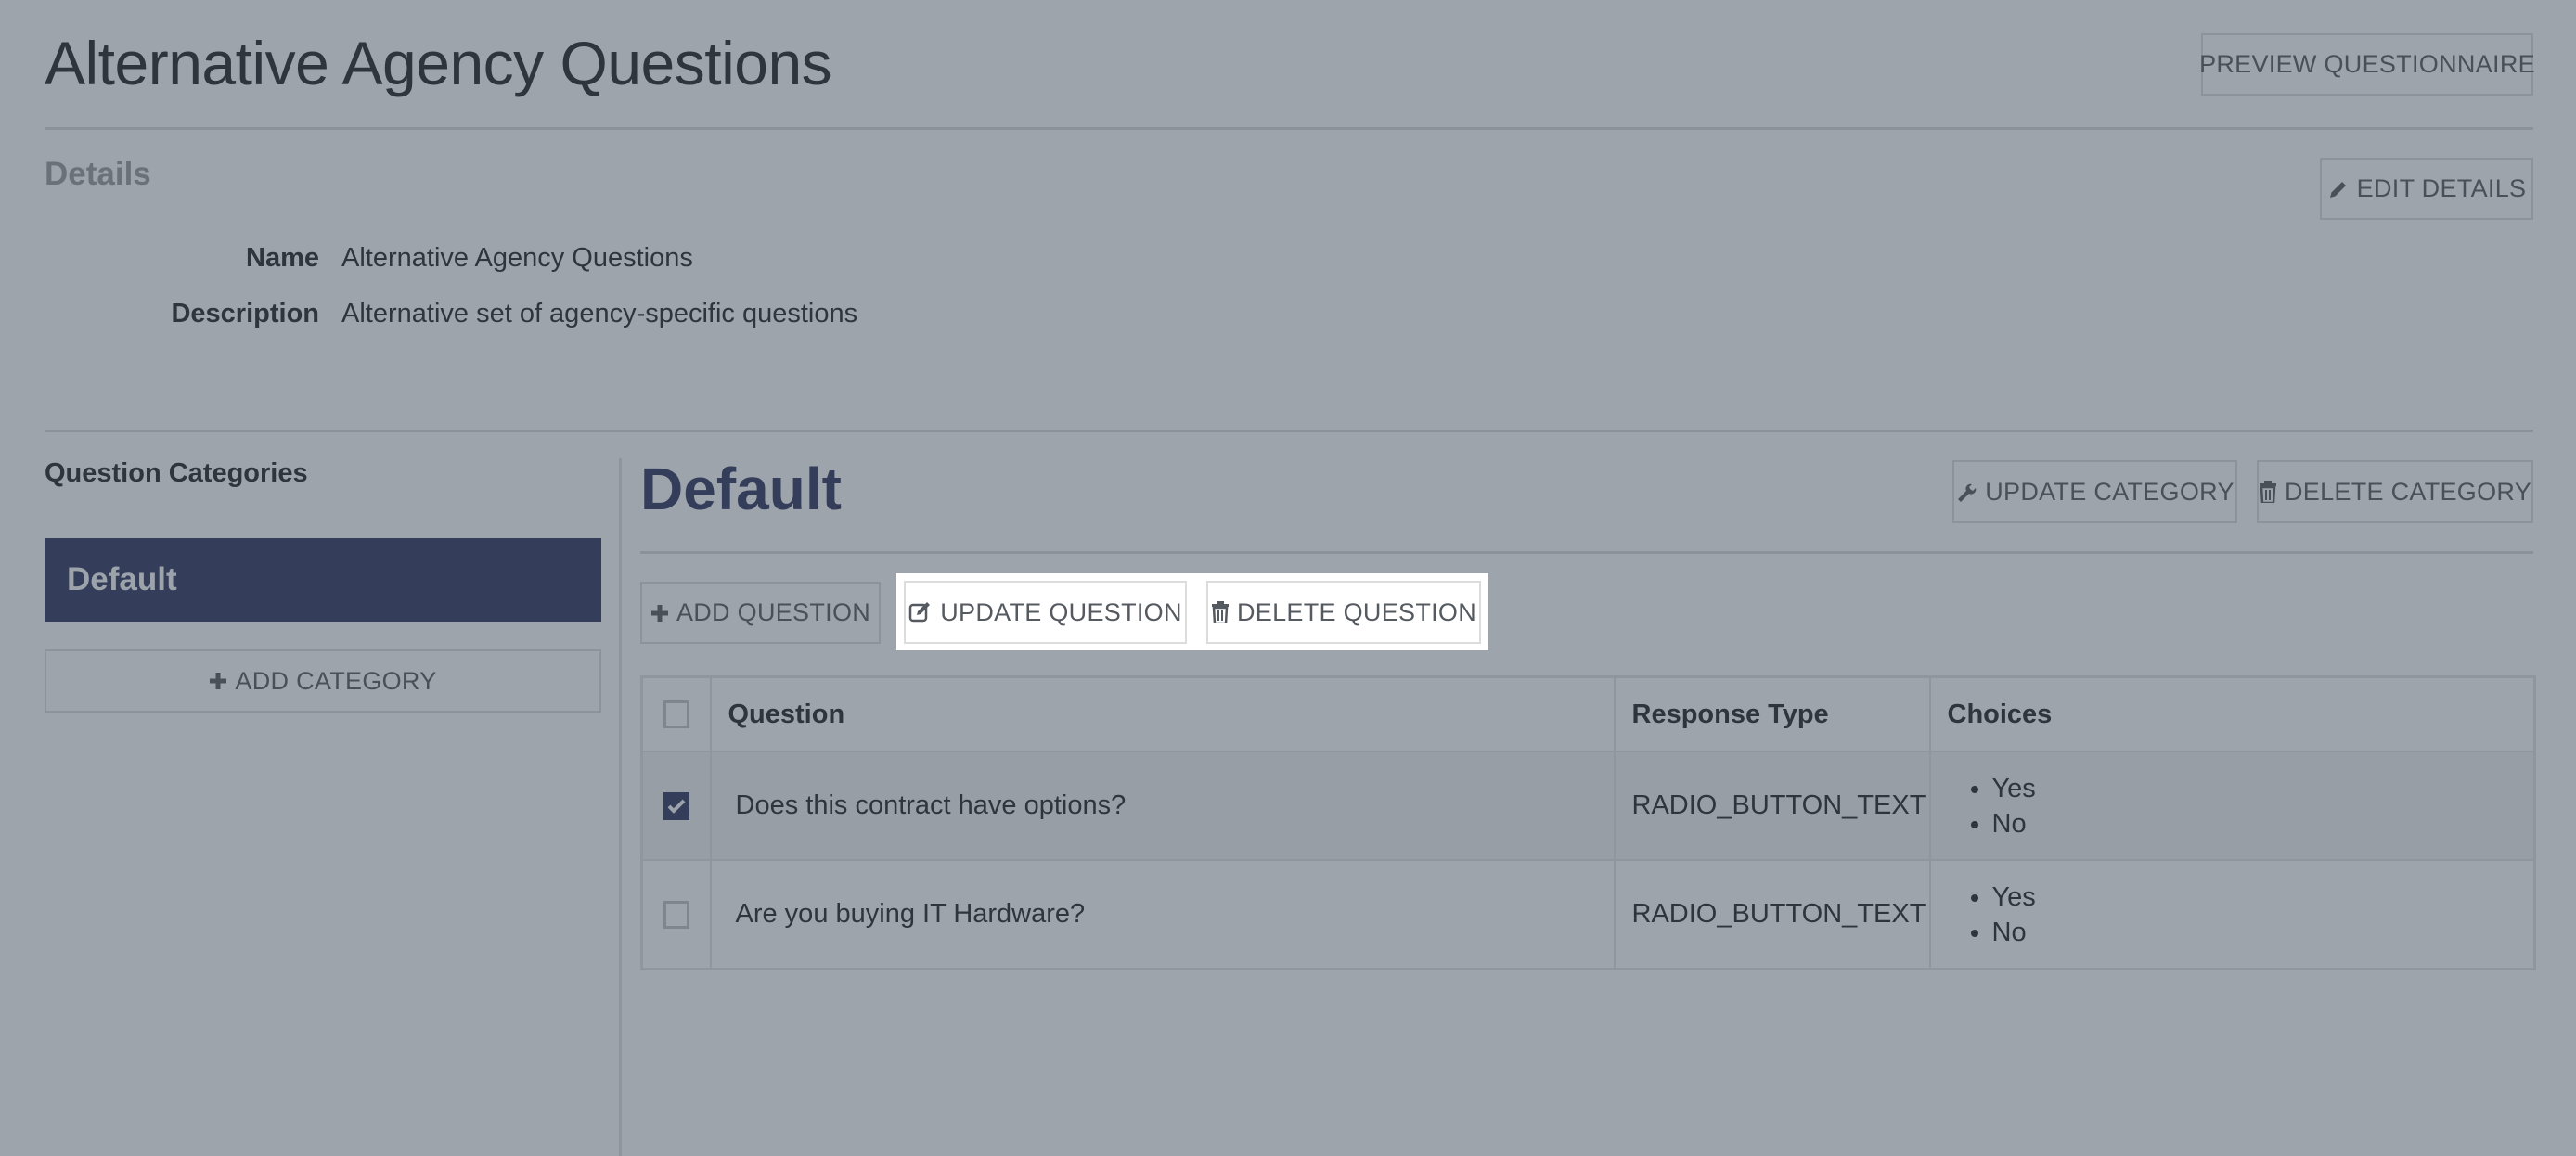 The width and height of the screenshot is (2576, 1156). Describe the element at coordinates (620, 807) in the screenshot. I see `sidebar-divider` at that location.